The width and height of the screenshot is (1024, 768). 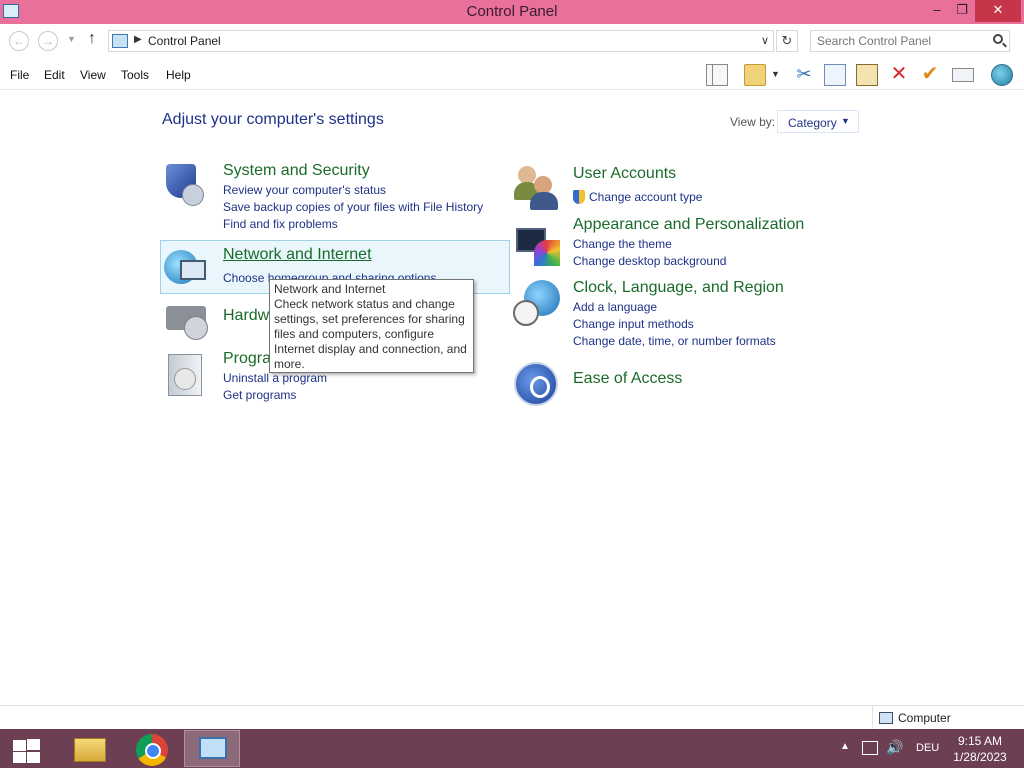 I want to click on programs-box-icon, so click(x=186, y=376).